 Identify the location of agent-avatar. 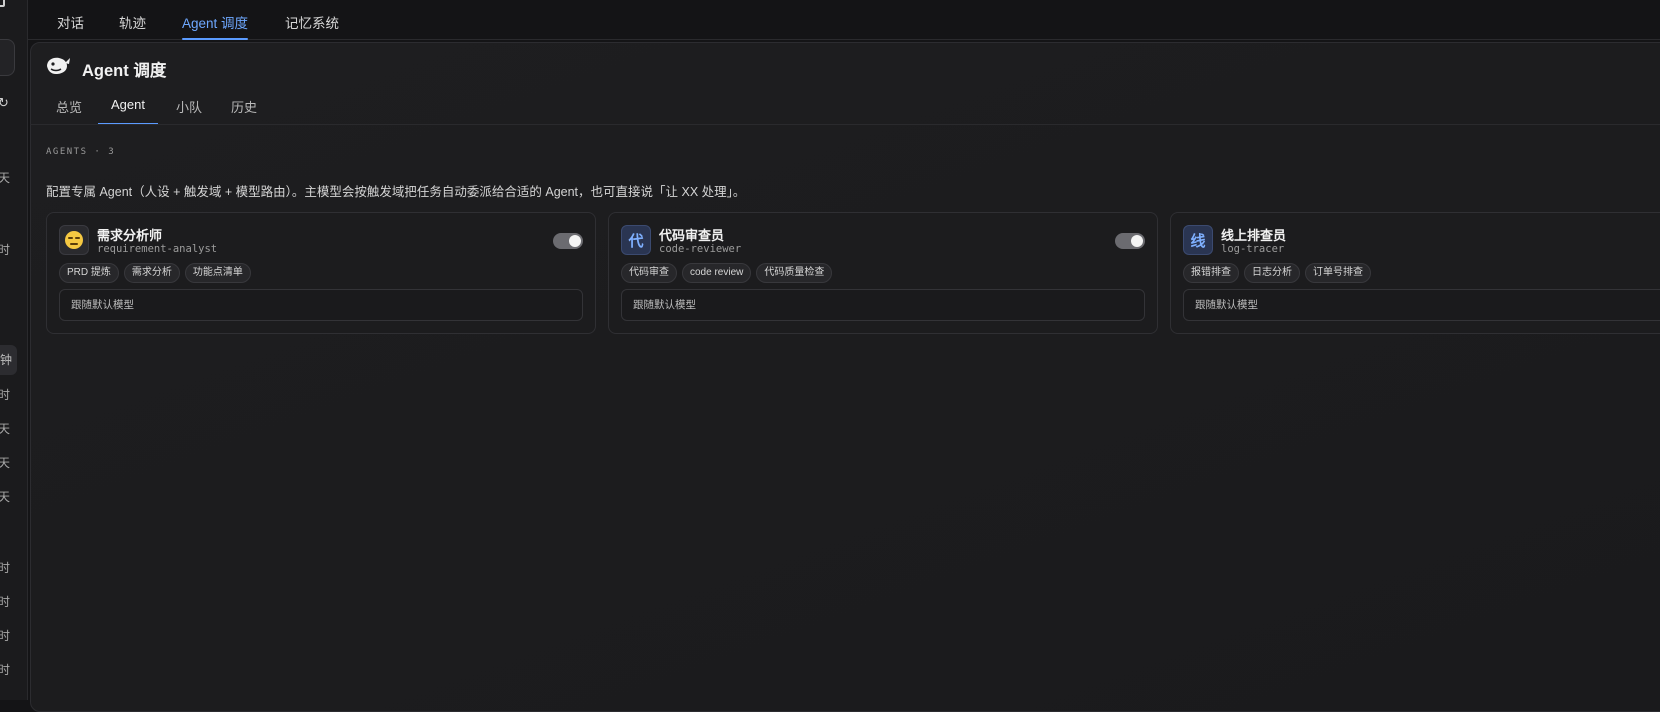
(74, 240).